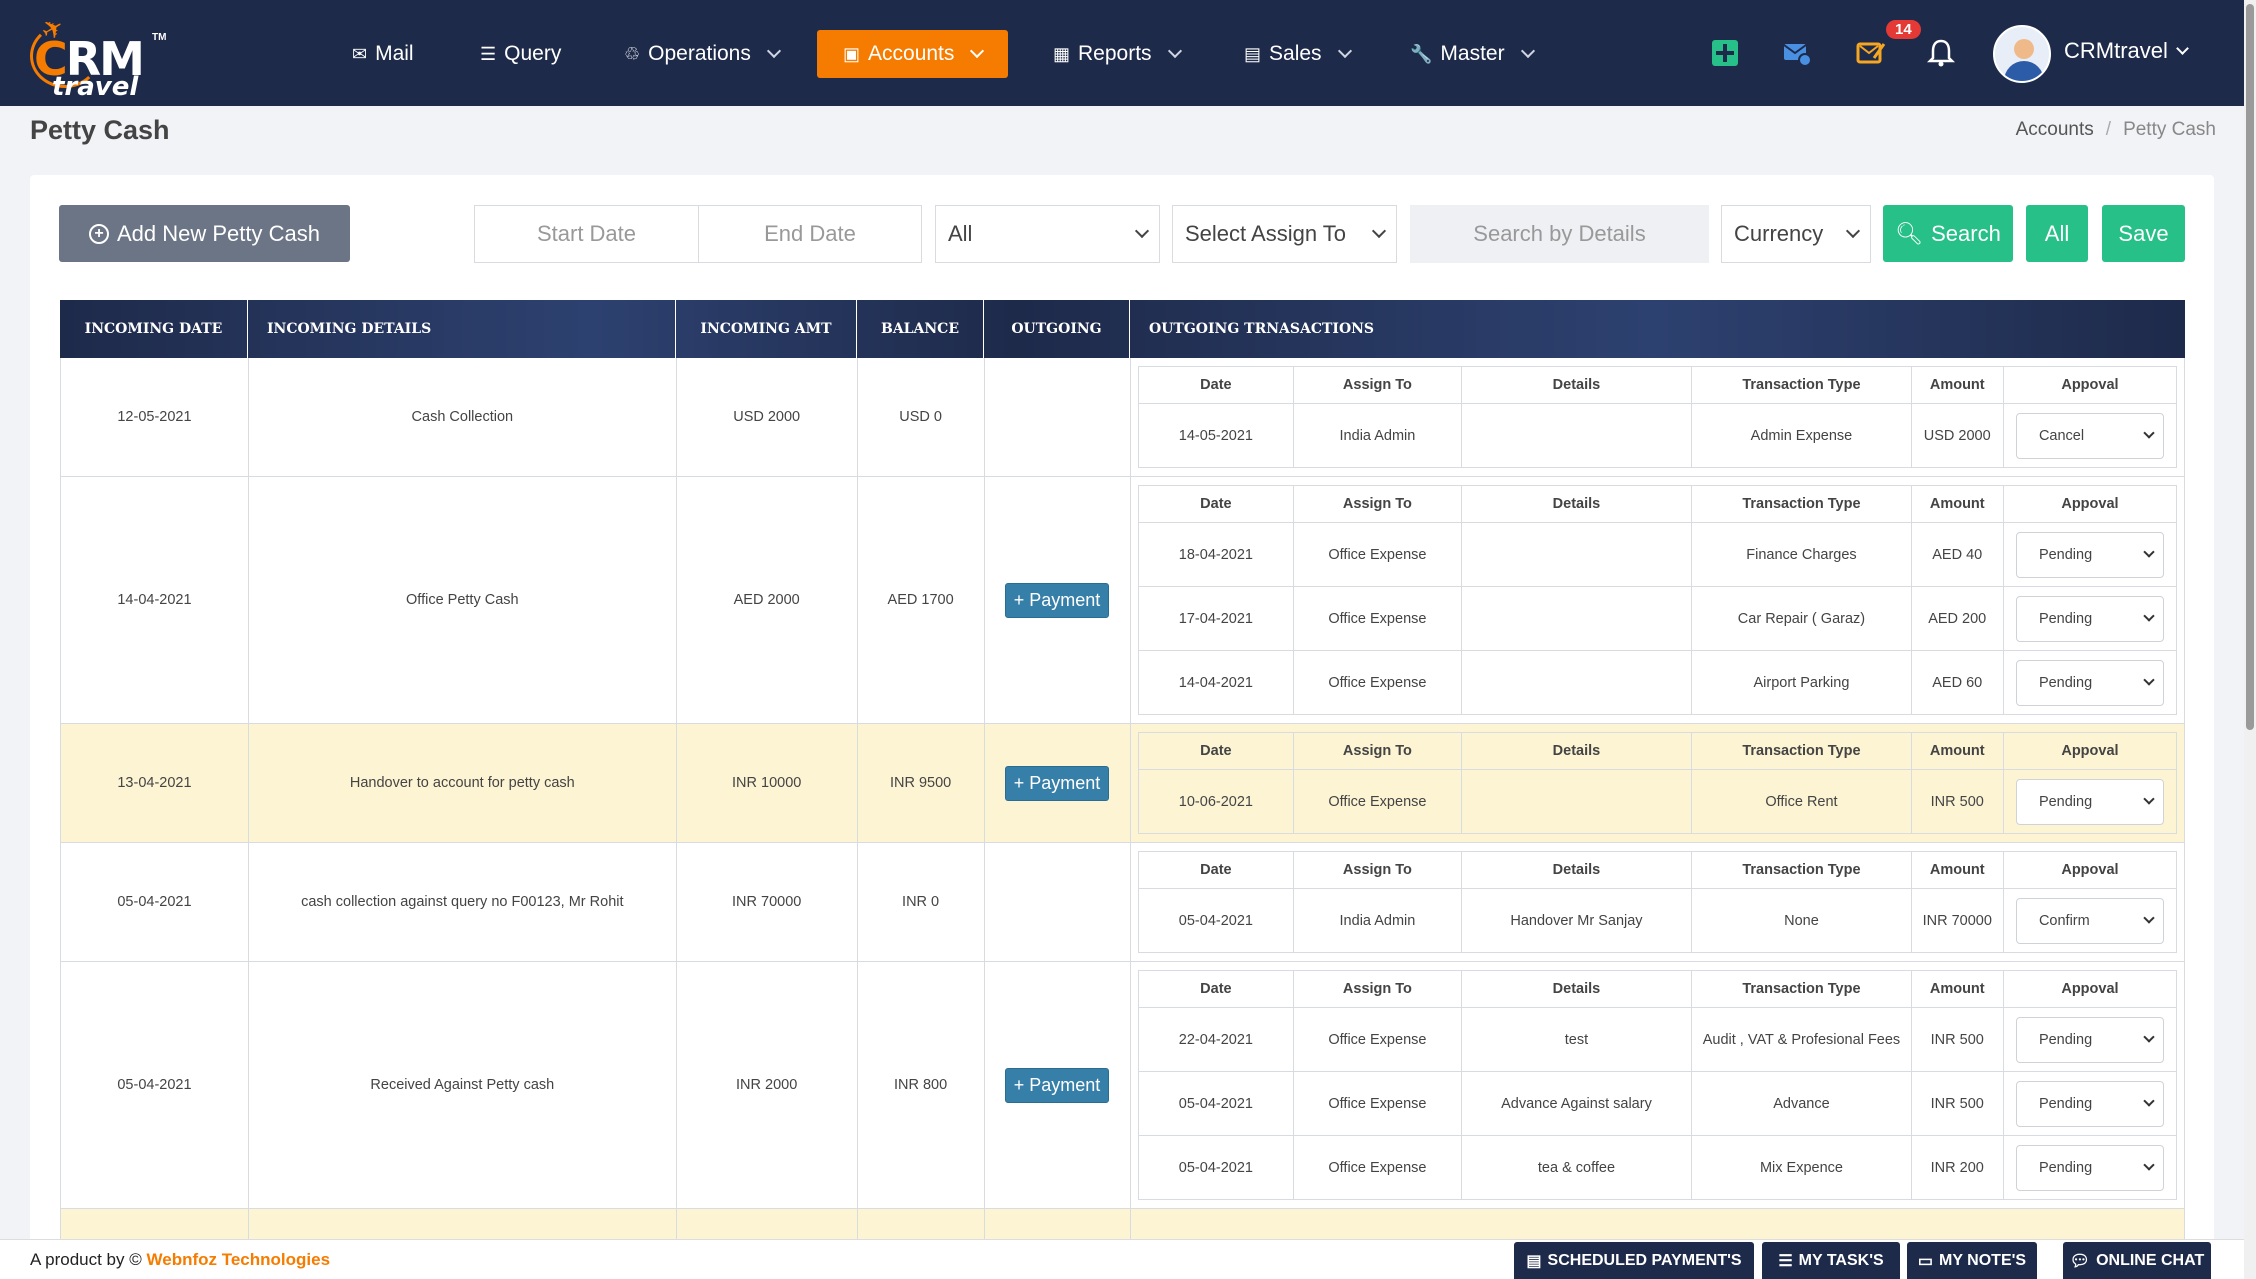 The height and width of the screenshot is (1279, 2256). Describe the element at coordinates (1957, 1103) in the screenshot. I see `tx-amount-cell: INR 500` at that location.